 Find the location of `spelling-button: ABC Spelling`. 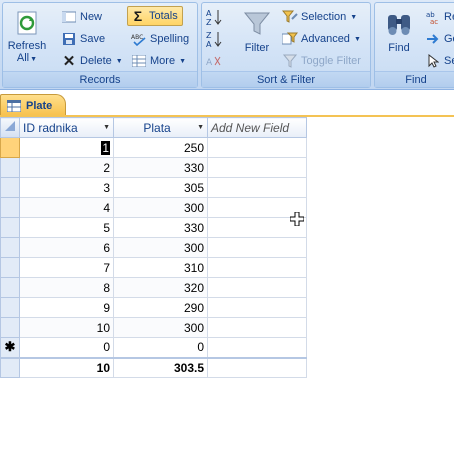

spelling-button: ABC Spelling is located at coordinates (160, 39).